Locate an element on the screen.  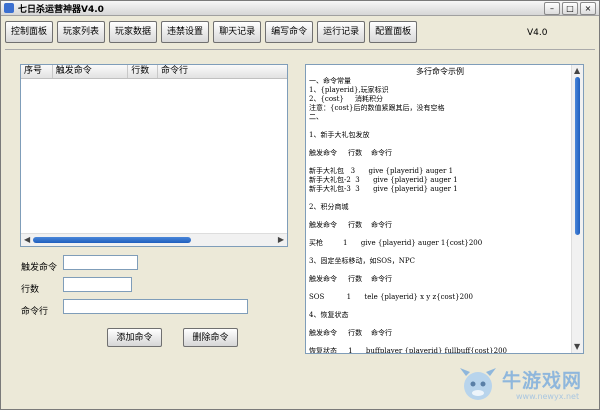
watermark: 牛游戏网 www.newyx.net is located at coordinates (526, 385).